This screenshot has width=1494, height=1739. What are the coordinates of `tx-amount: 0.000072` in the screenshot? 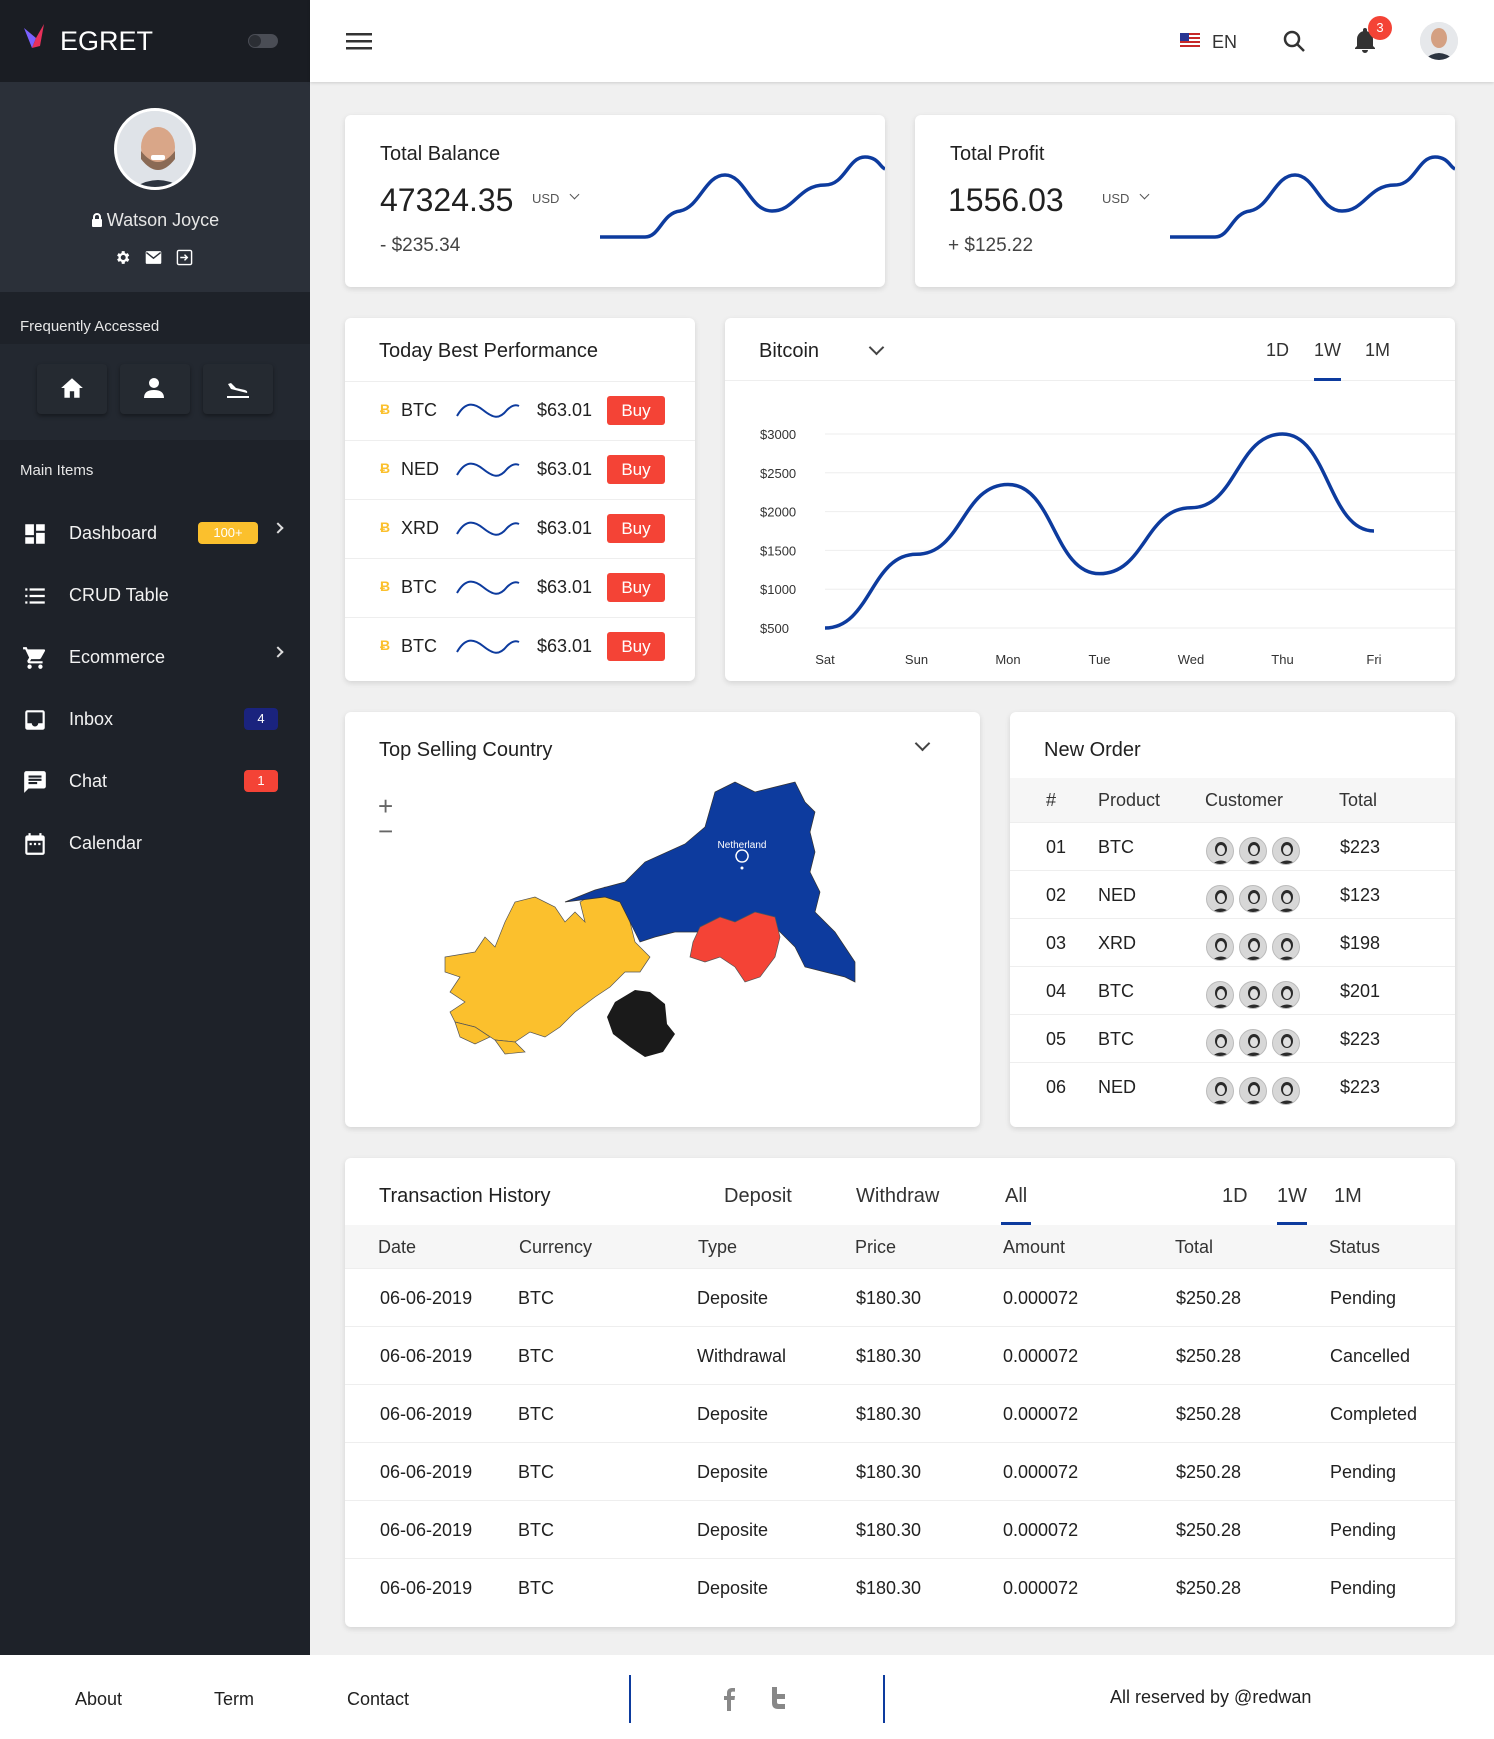 It's located at (1041, 1298).